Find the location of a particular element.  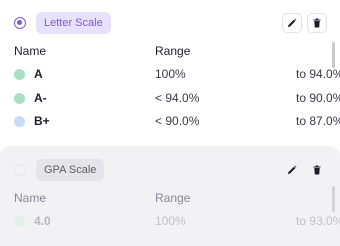

gpa-scale-chip: GPA Scale is located at coordinates (70, 170).